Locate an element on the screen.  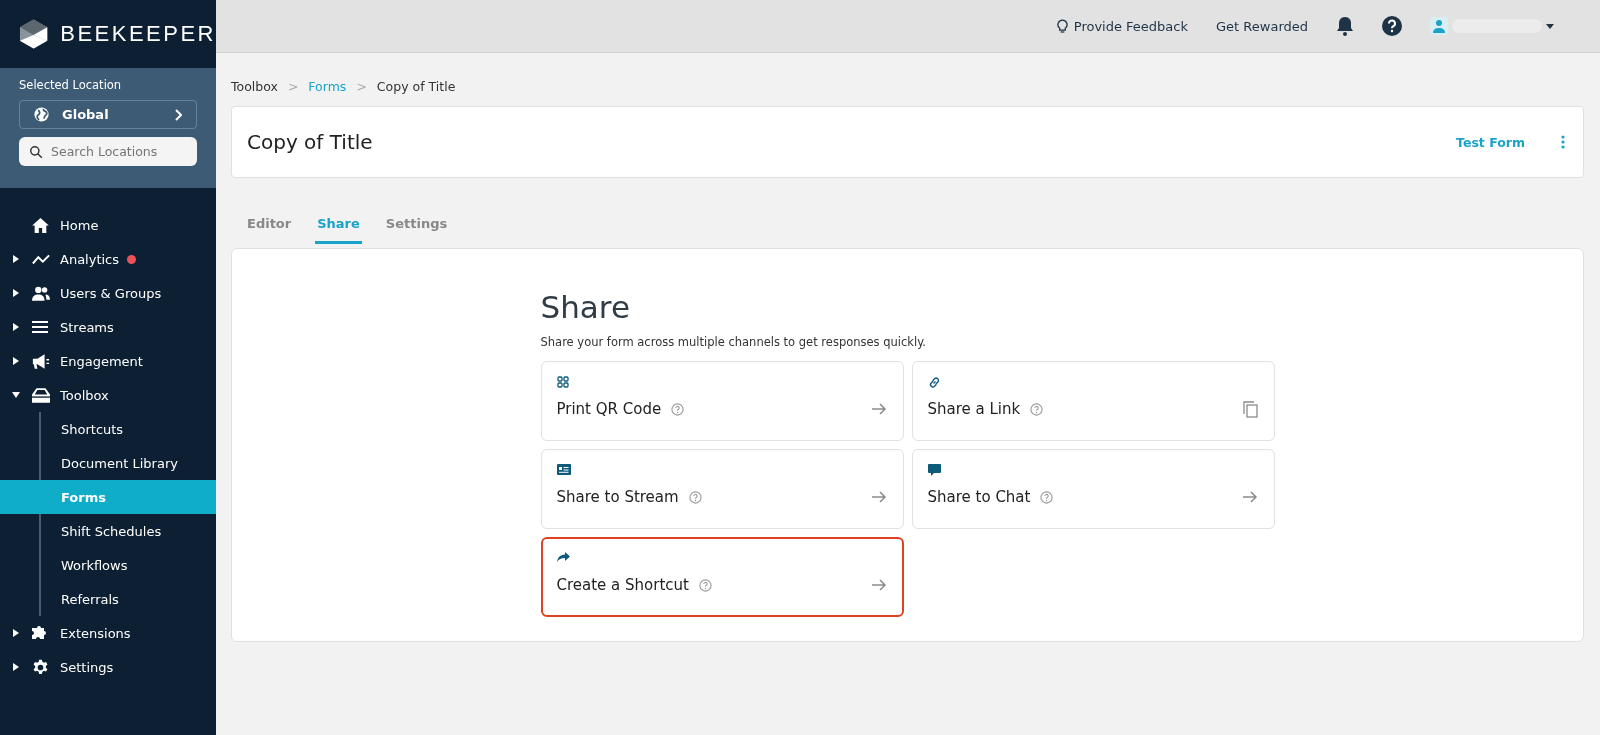
nav-item: Engagement is located at coordinates (108, 361).